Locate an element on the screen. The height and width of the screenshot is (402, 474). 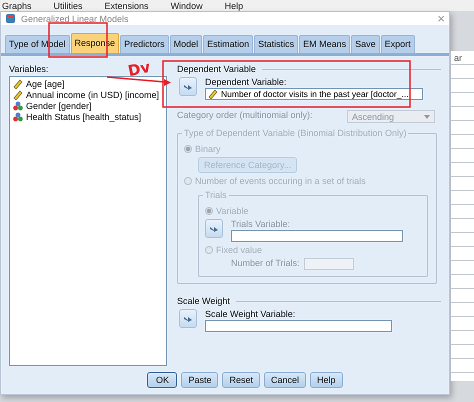
variable-item: Age [age] is located at coordinates (88, 84).